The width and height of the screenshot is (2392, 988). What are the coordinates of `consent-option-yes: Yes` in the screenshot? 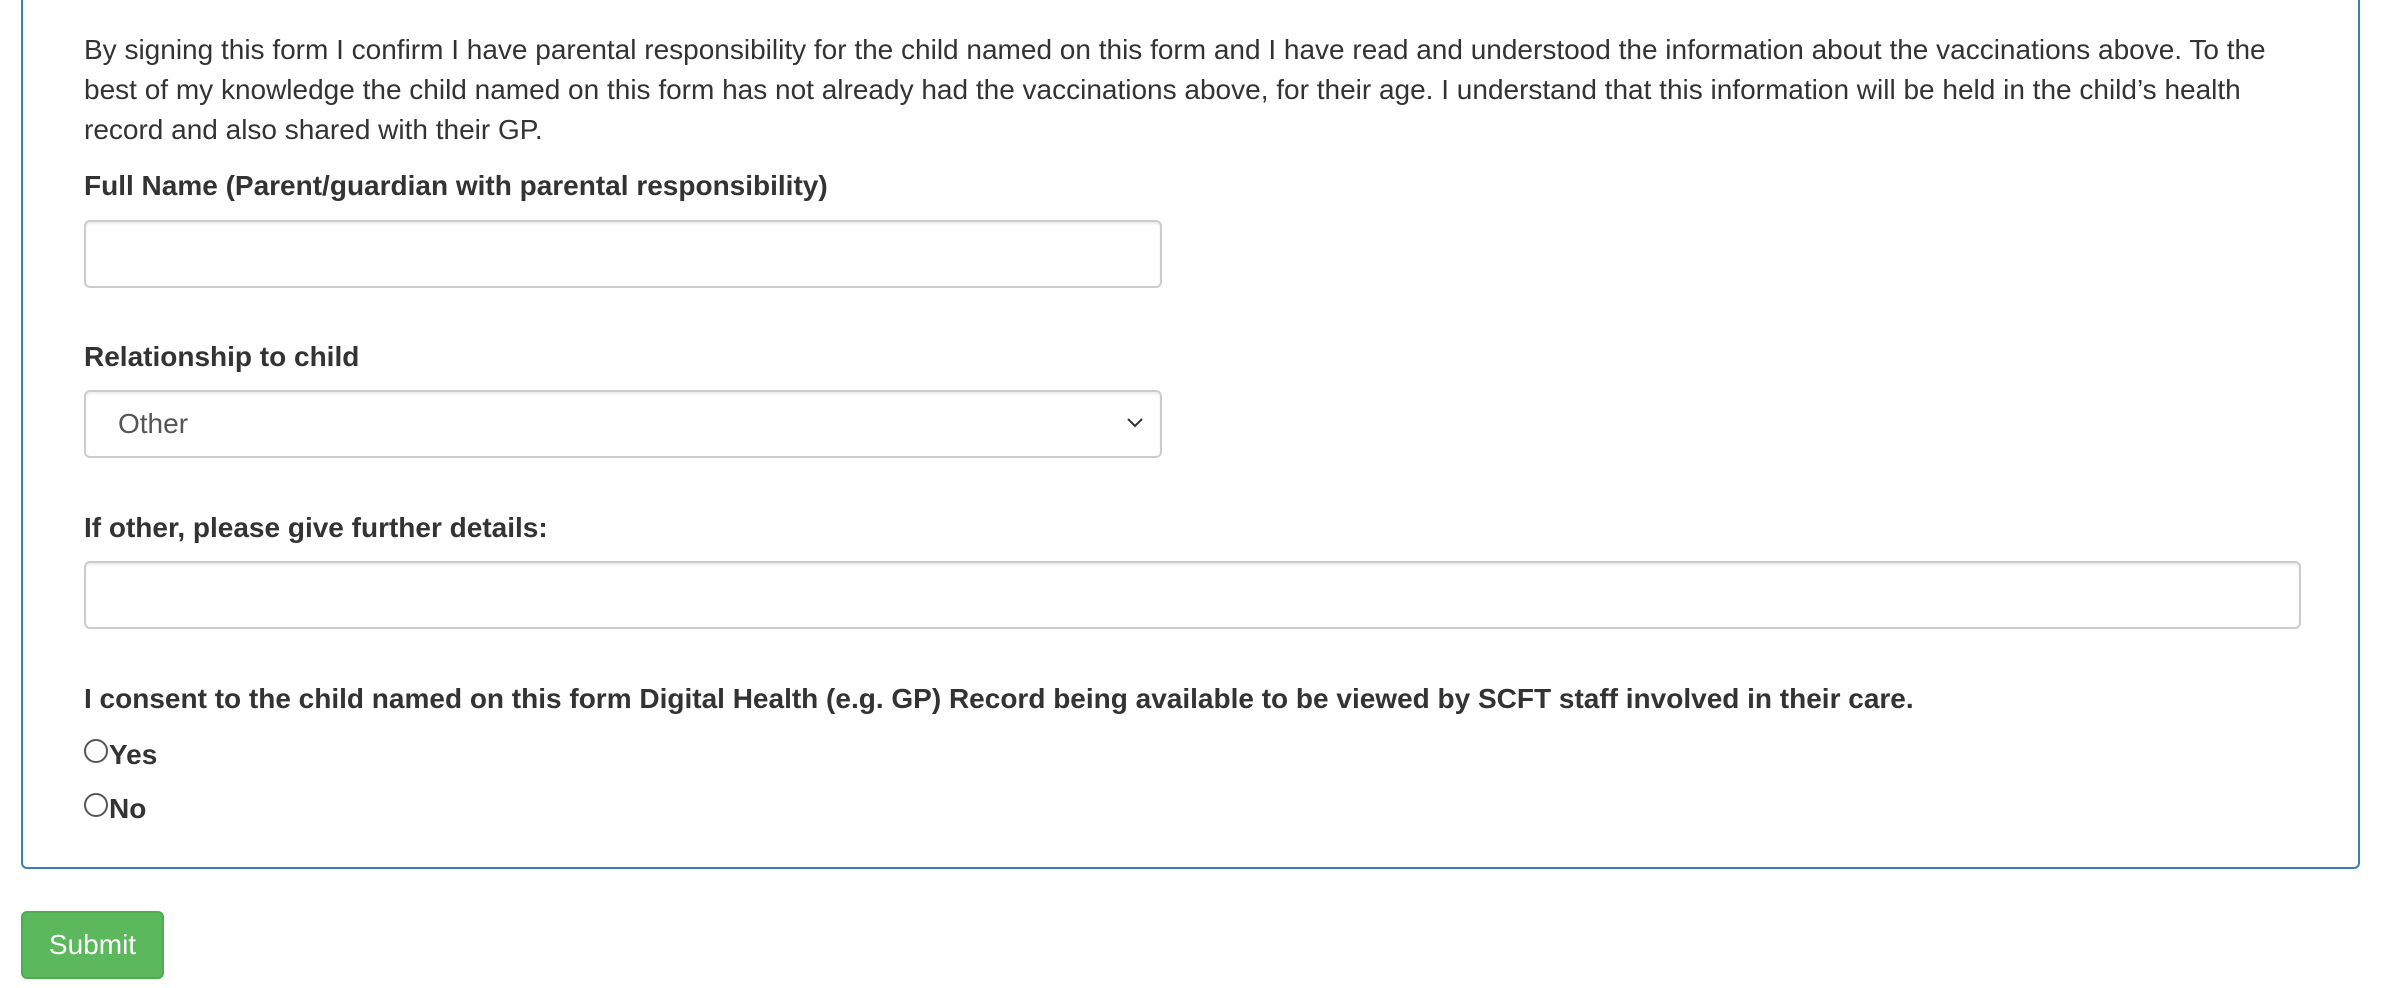 It's located at (120, 755).